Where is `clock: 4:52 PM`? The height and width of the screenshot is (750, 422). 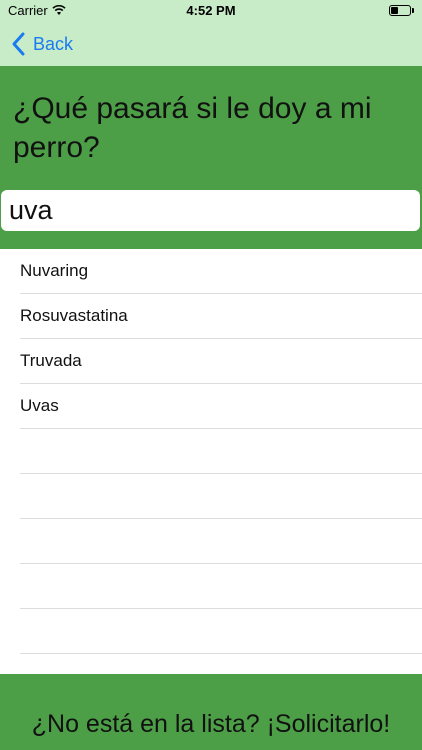
clock: 4:52 PM is located at coordinates (211, 10).